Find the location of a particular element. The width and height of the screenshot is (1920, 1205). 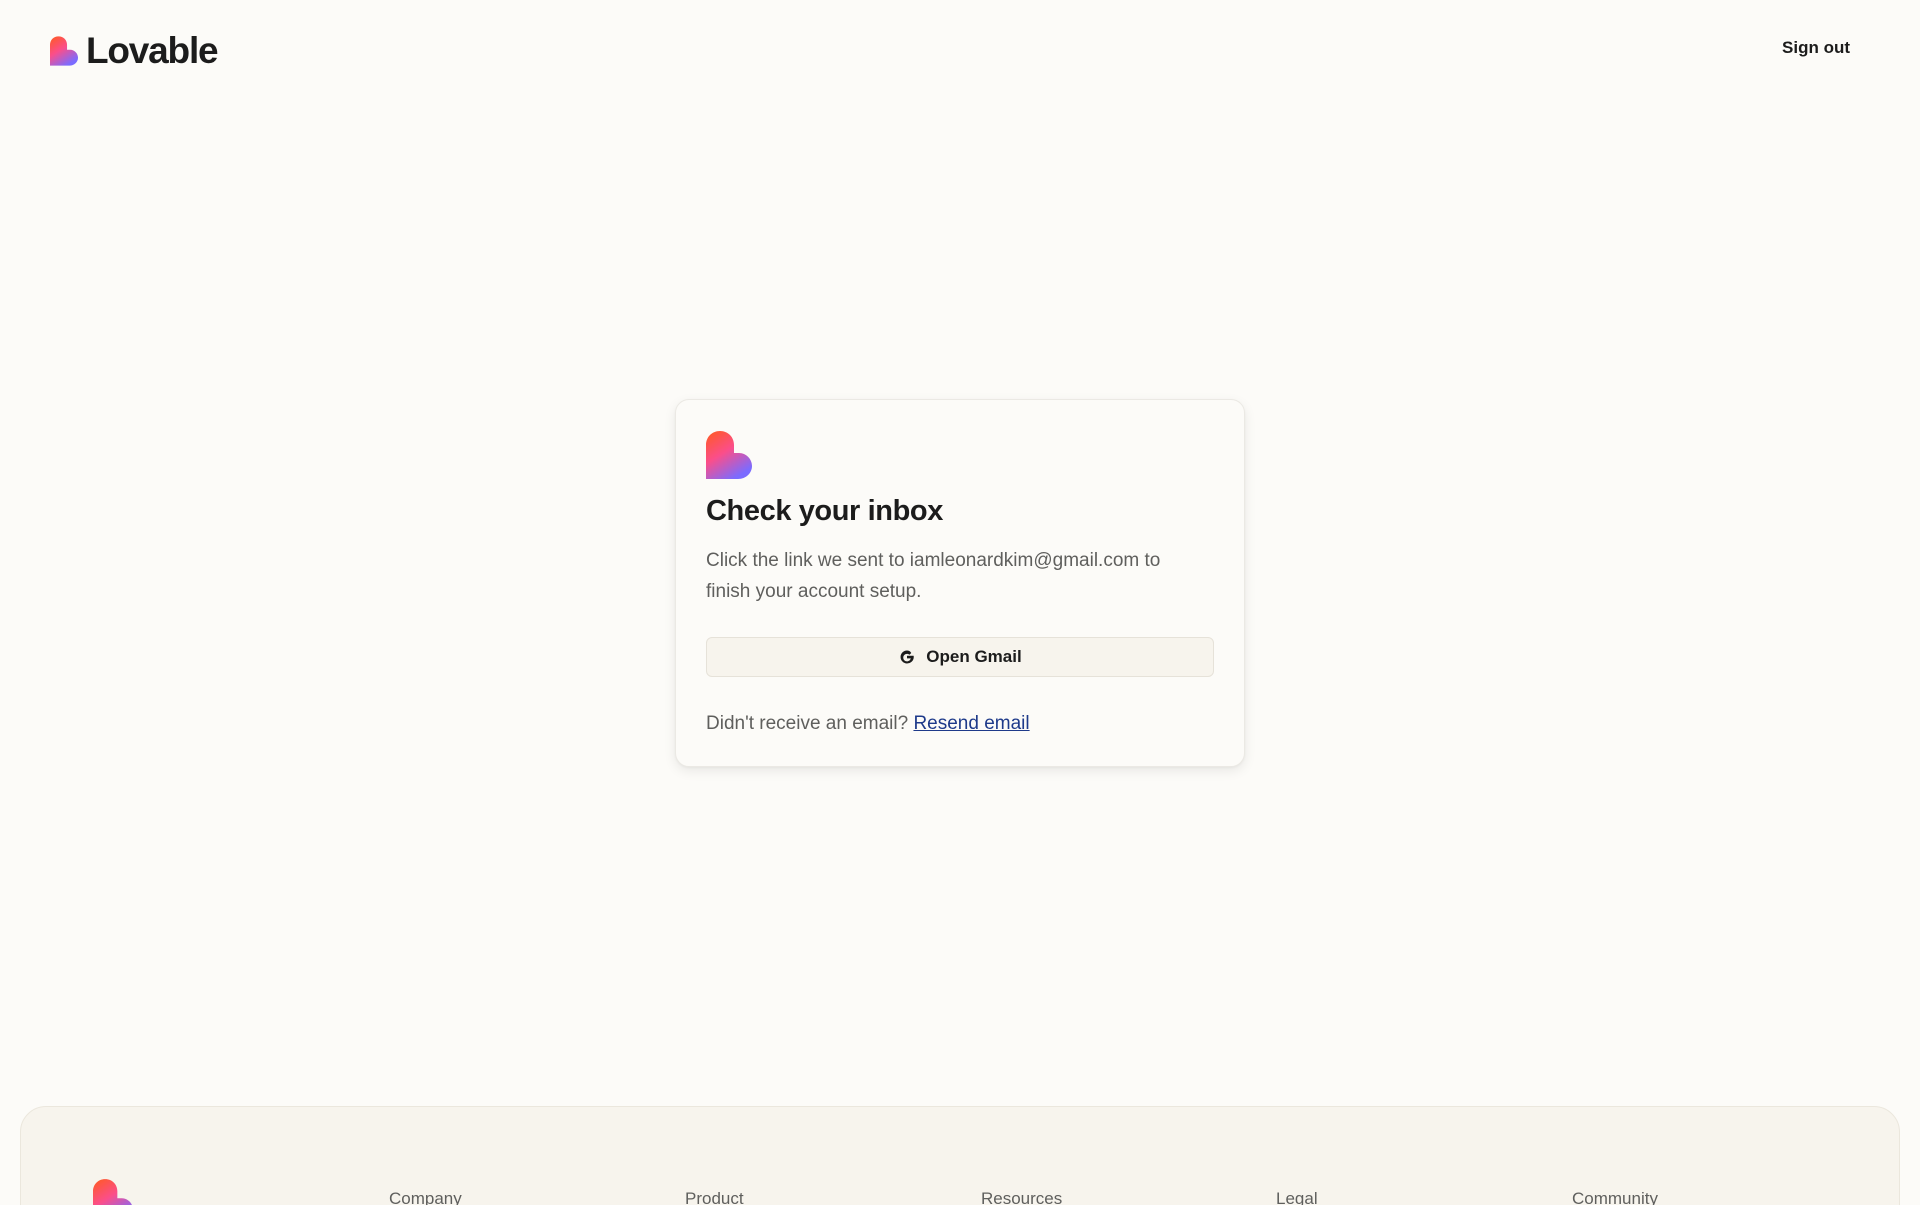

footer-column-product: Product is located at coordinates (714, 1197).